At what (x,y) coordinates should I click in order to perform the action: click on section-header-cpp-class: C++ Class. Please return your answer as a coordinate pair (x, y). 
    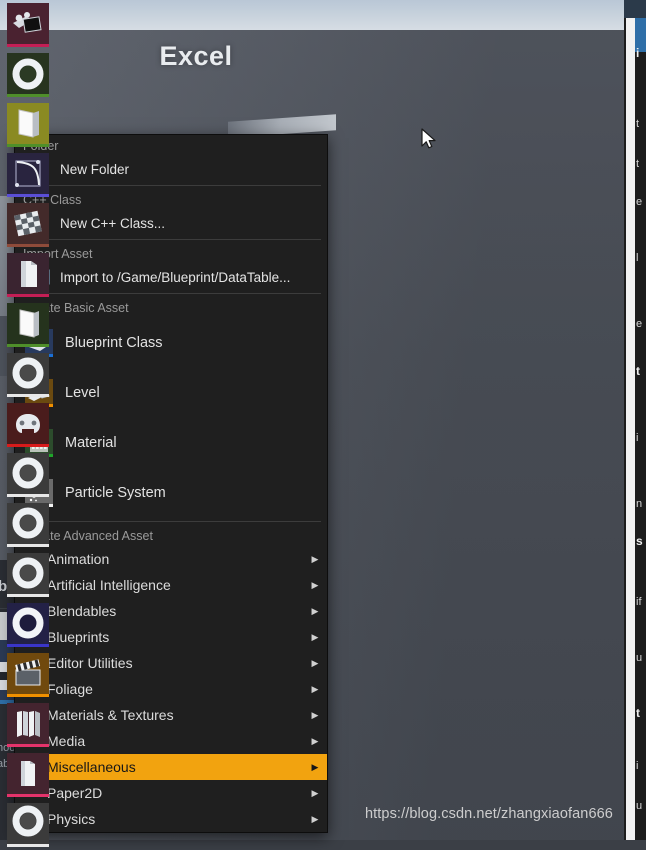
    Looking at the image, I should click on (52, 200).